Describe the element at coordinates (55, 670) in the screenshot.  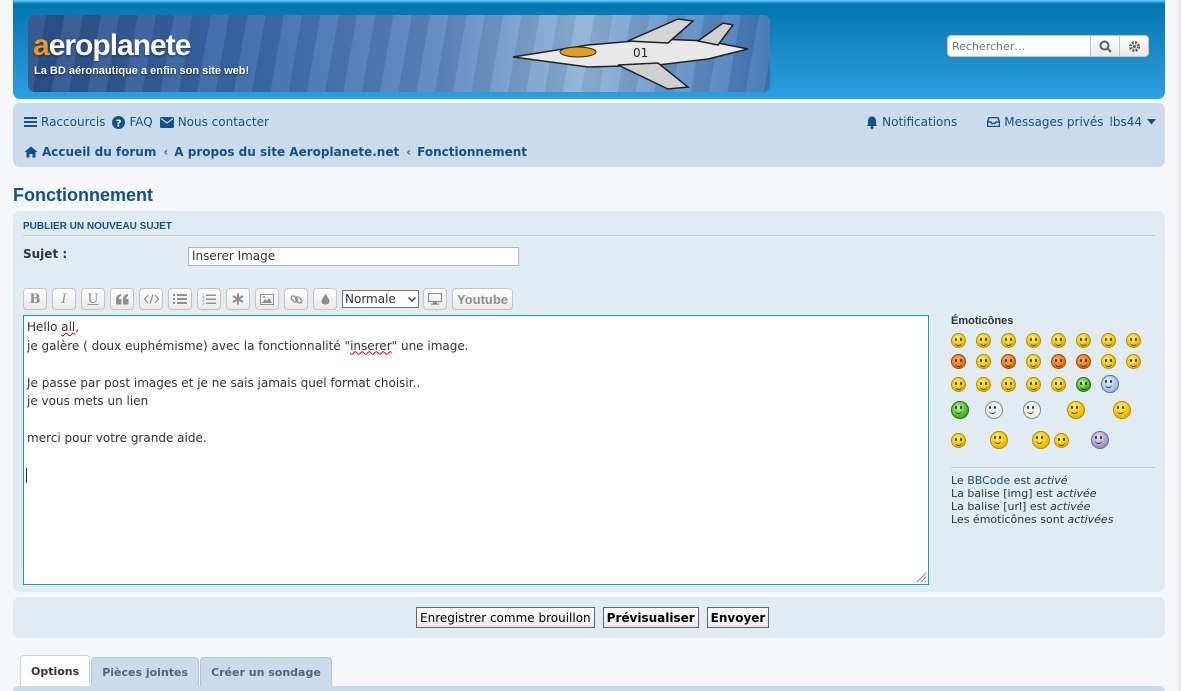
I see `tab-options: Options` at that location.